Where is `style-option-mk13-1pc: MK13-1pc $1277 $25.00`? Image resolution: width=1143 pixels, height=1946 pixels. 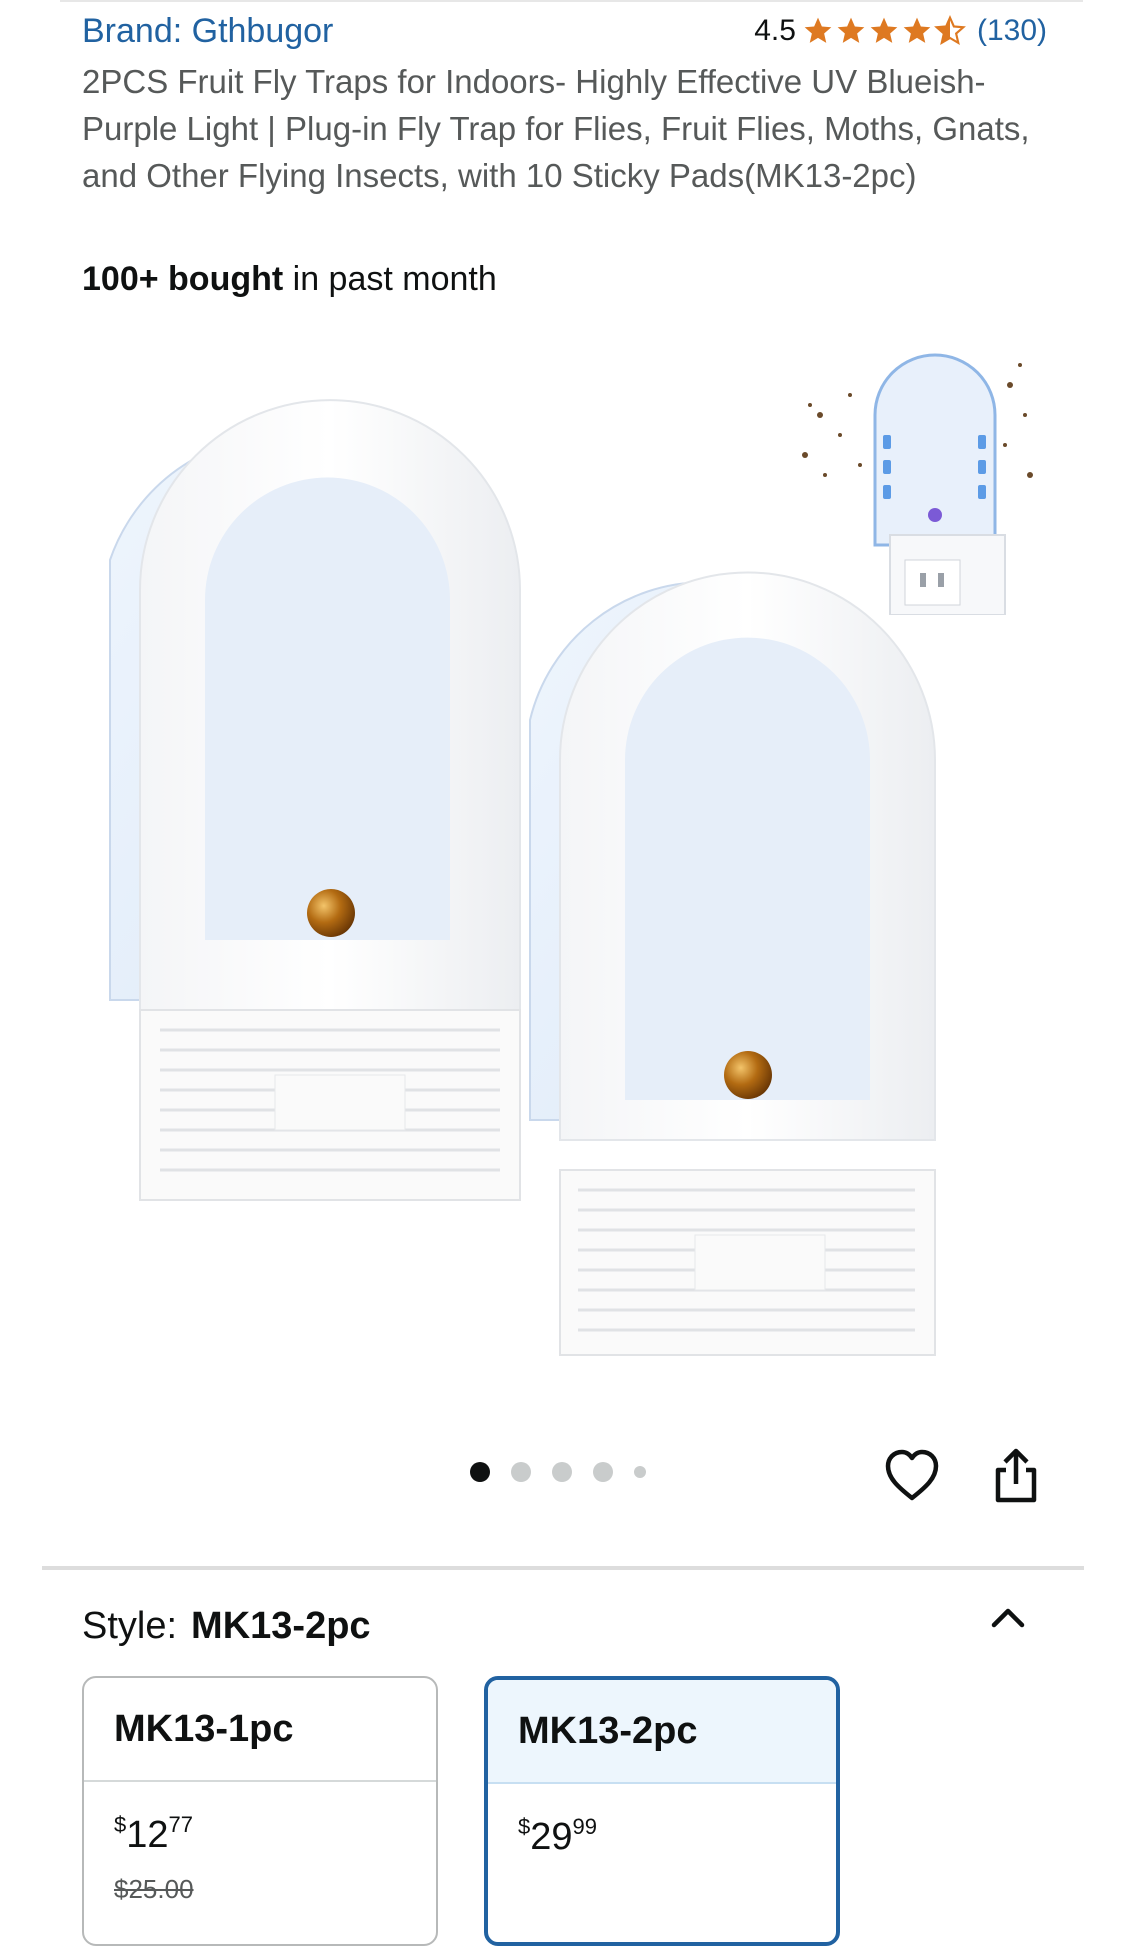
style-option-mk13-1pc: MK13-1pc $1277 $25.00 is located at coordinates (260, 1811).